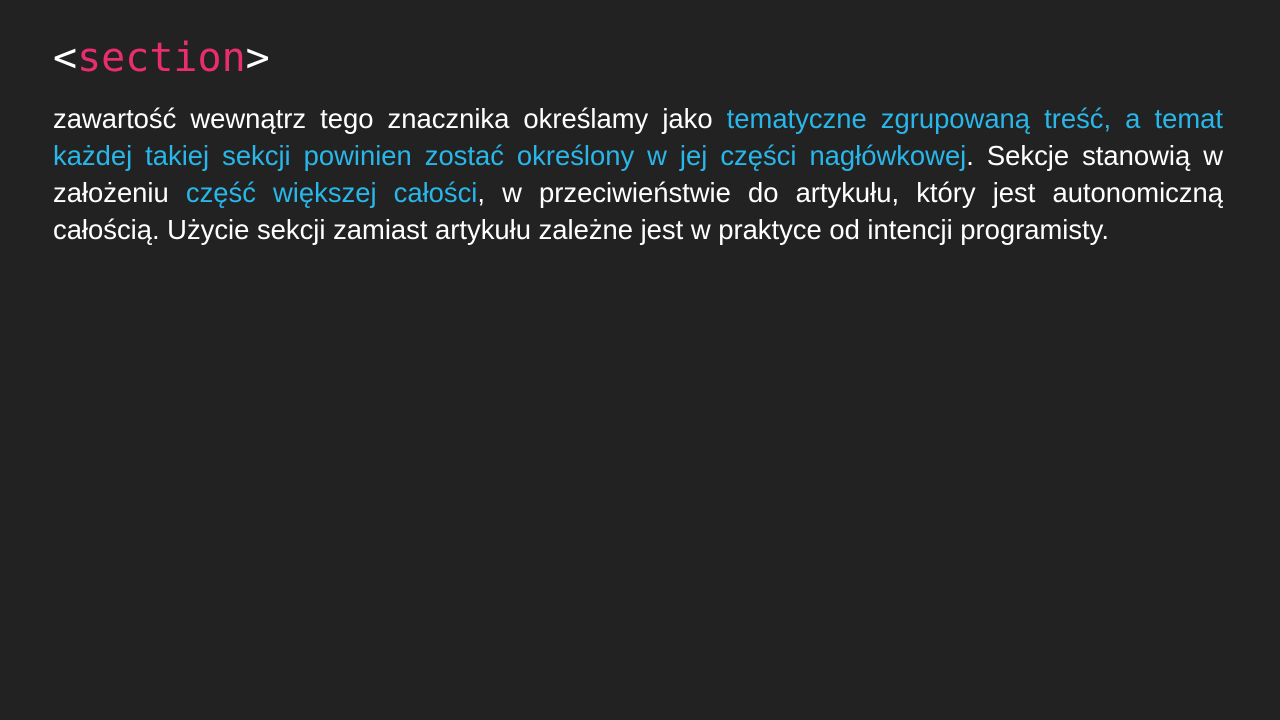 The image size is (1280, 720). What do you see at coordinates (257, 58) in the screenshot?
I see `title-close-bracket: >` at bounding box center [257, 58].